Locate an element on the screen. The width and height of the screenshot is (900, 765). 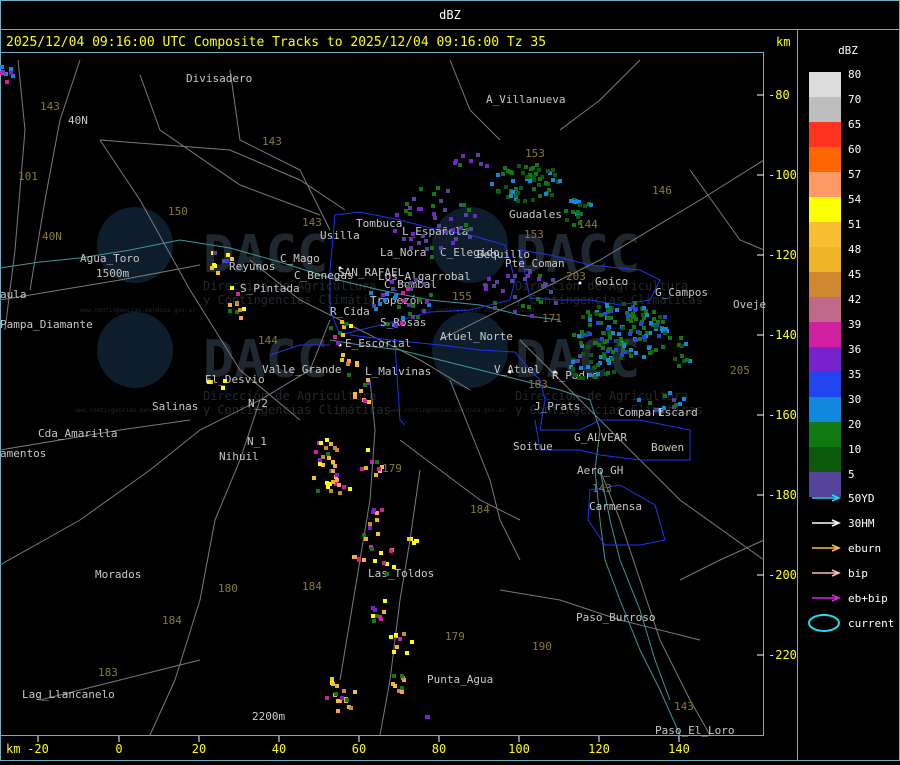
legend-level-label: 48 is located at coordinates (854, 249).